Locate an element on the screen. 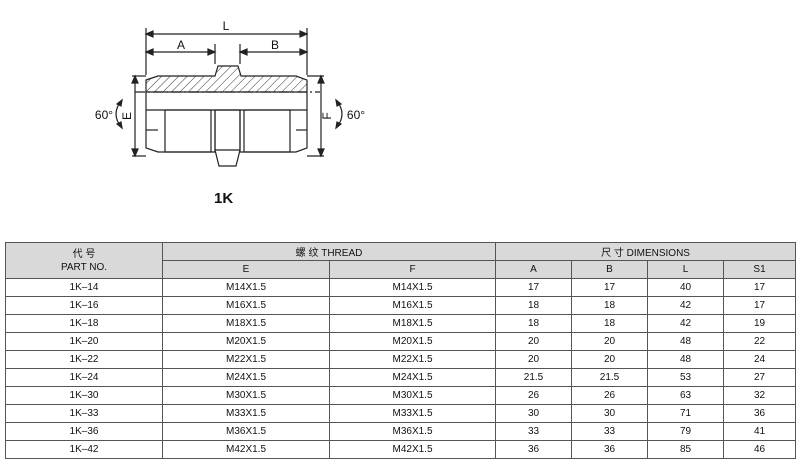 This screenshot has width=800, height=472. cell-thread-f: M16X1.5 is located at coordinates (412, 305).